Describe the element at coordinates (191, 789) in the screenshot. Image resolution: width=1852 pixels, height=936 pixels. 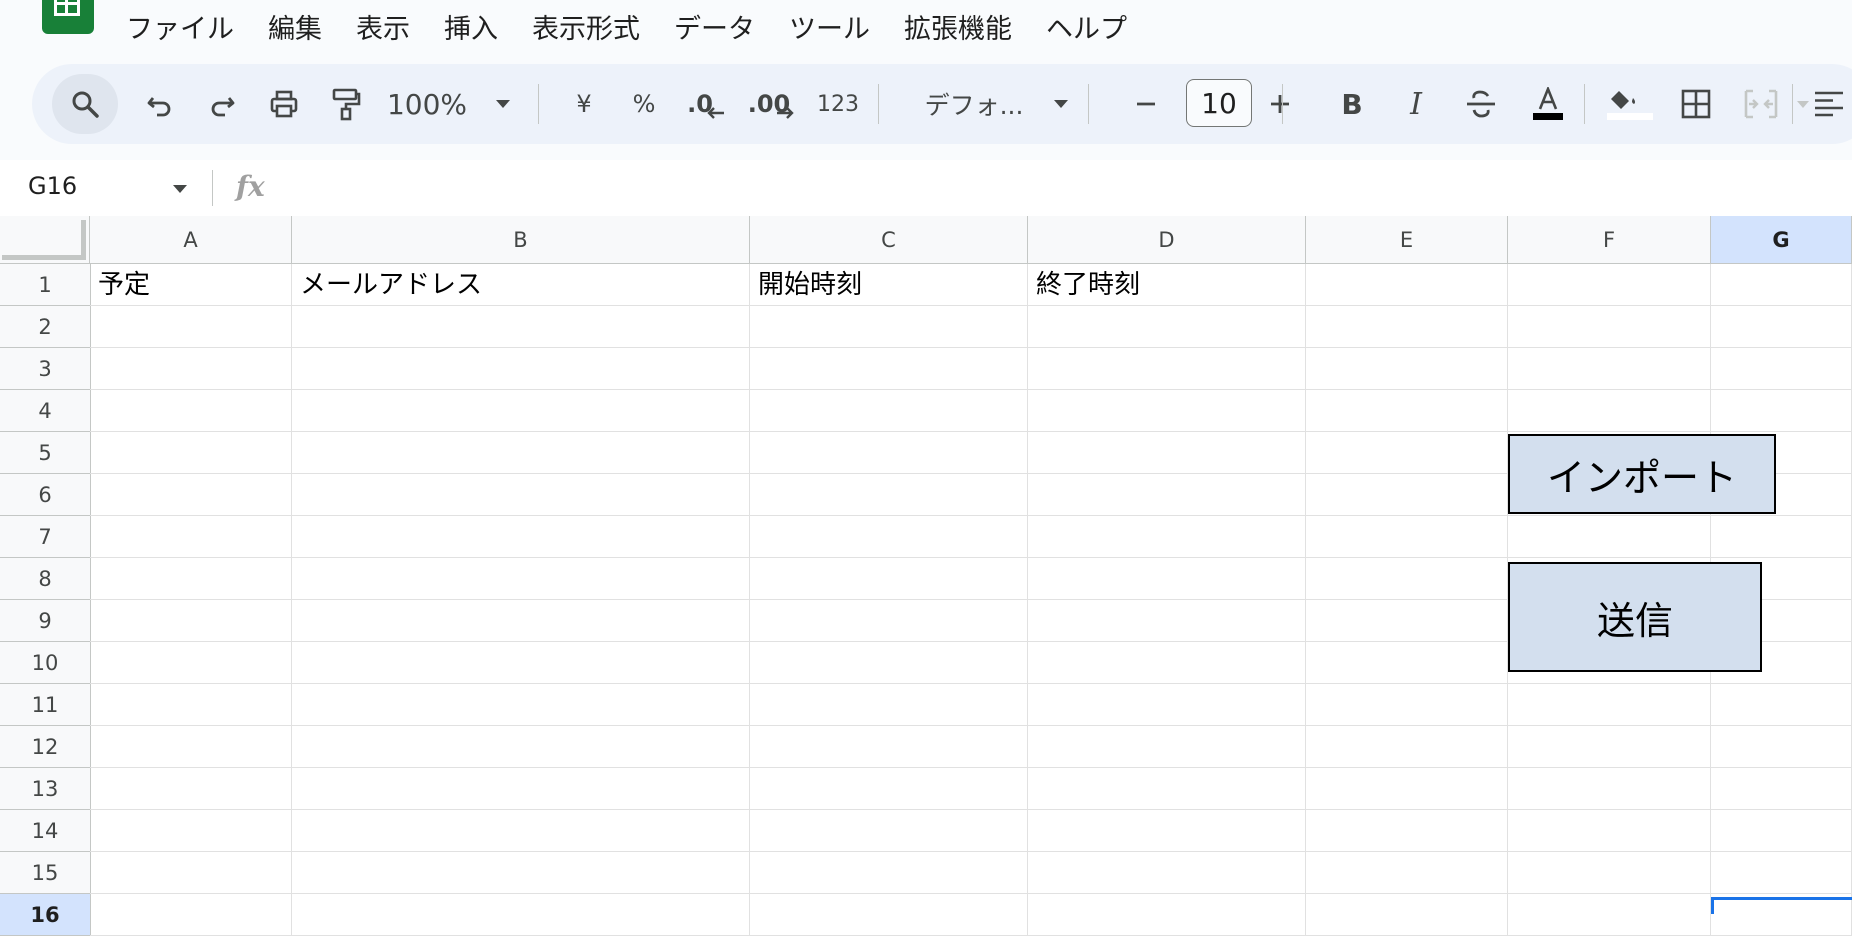
I see `cell-A13` at that location.